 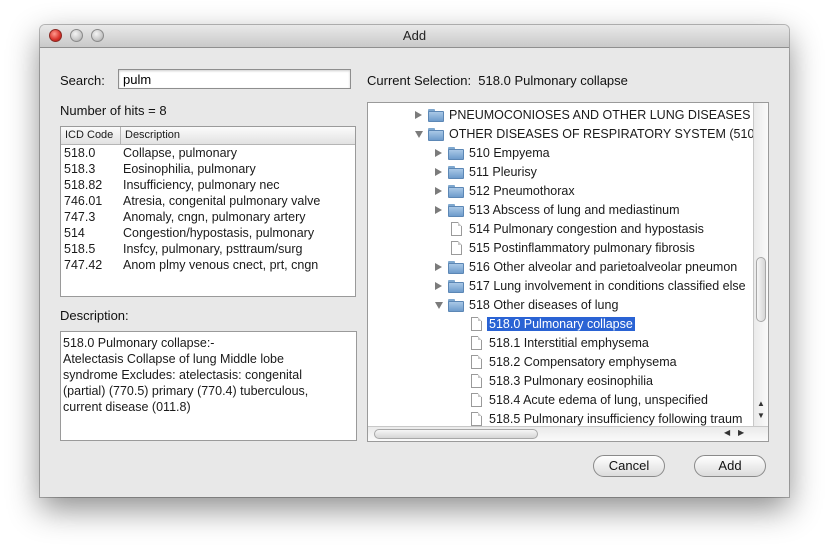 What do you see at coordinates (214, 217) in the screenshot?
I see `description-cell: Anomaly, cngn, pulmonary artery` at bounding box center [214, 217].